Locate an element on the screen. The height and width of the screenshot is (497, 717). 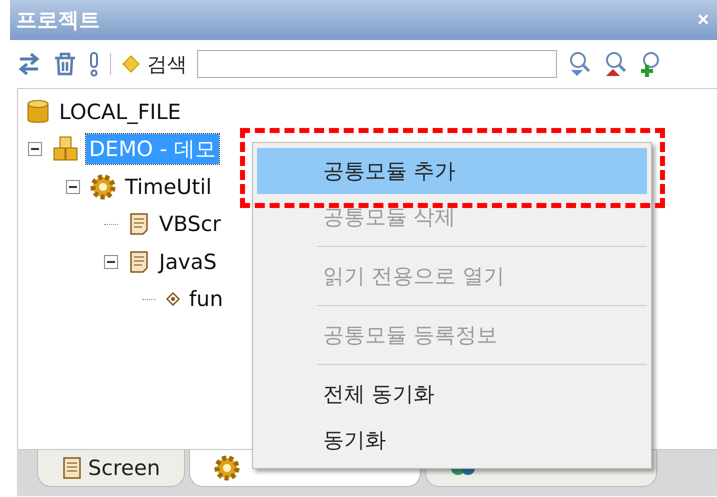
tree-item: JavaS is located at coordinates (188, 261).